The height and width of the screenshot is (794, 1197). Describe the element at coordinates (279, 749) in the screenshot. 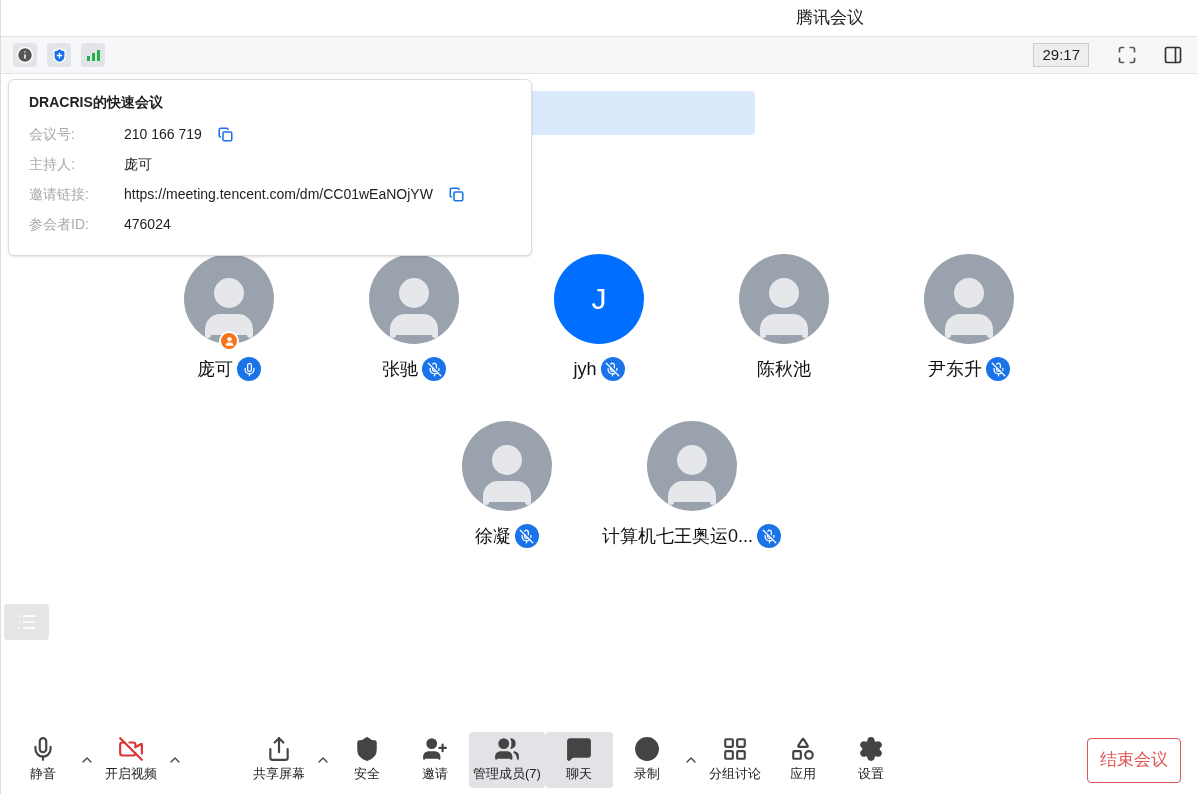

I see `share-screen-icon` at that location.